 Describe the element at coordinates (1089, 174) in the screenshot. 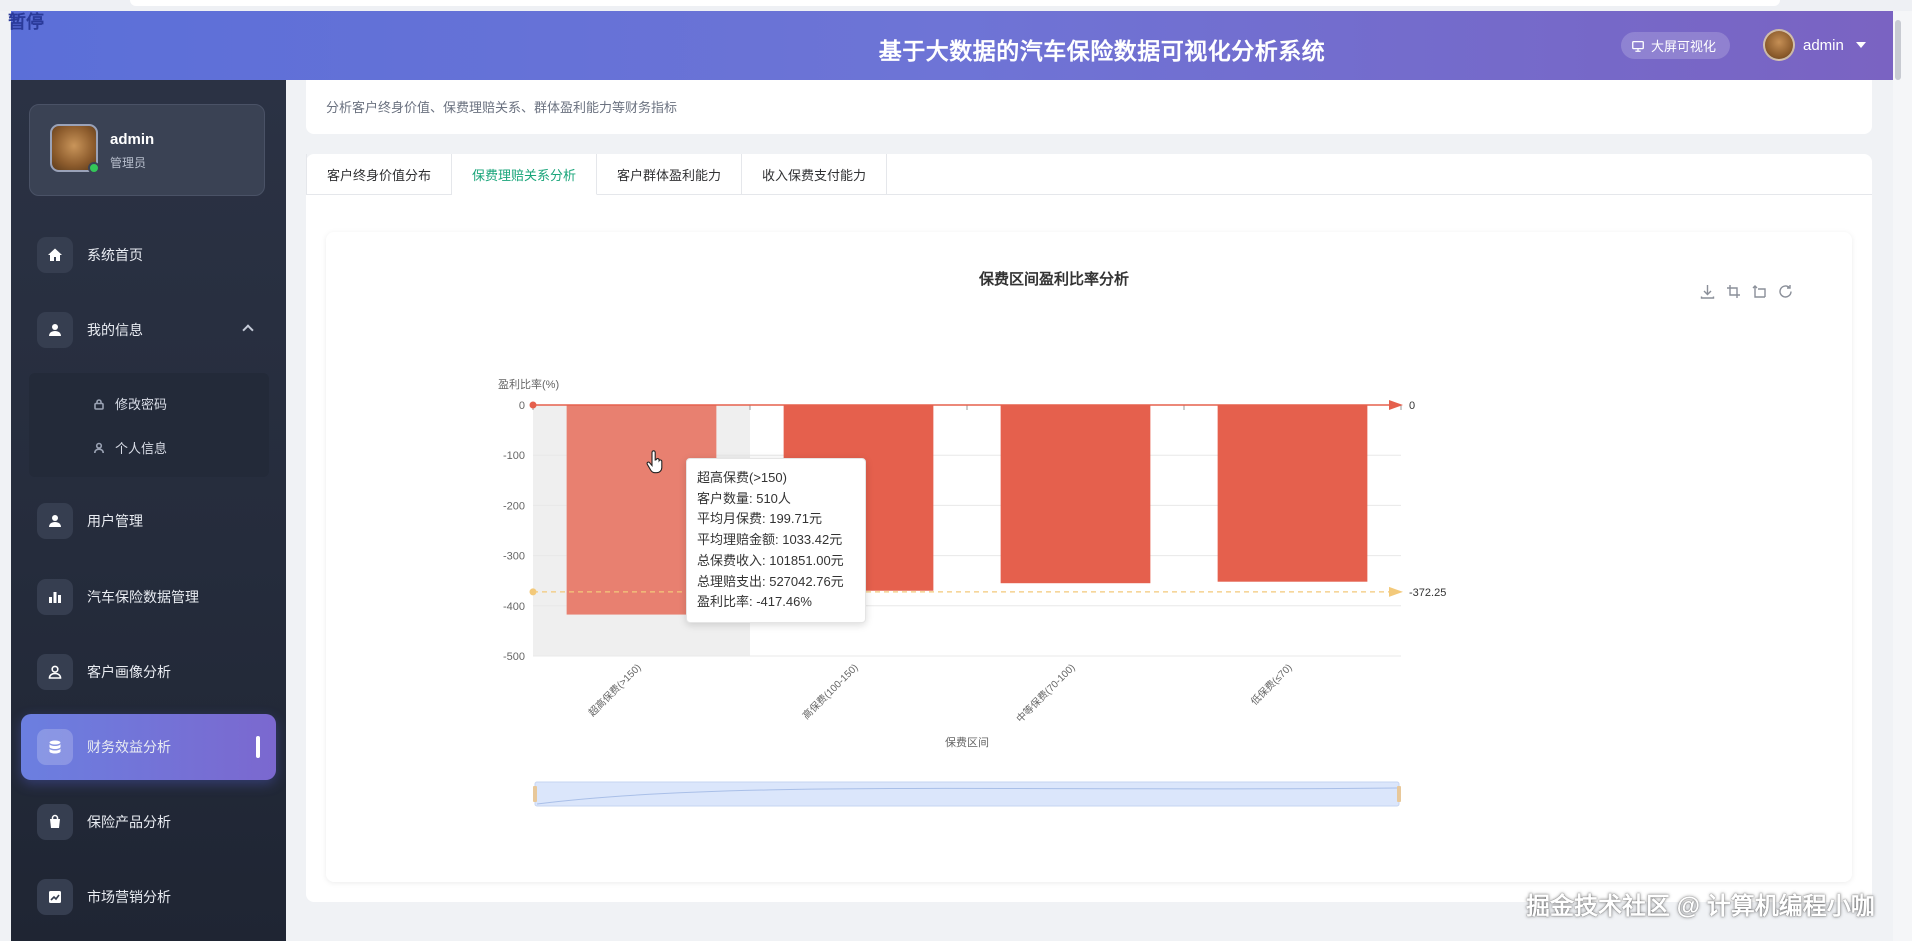

I see `tab-bar: 客户终身价值分布 保费理赔关系分析 客户群体盈利能力 收入保费支付能力` at that location.